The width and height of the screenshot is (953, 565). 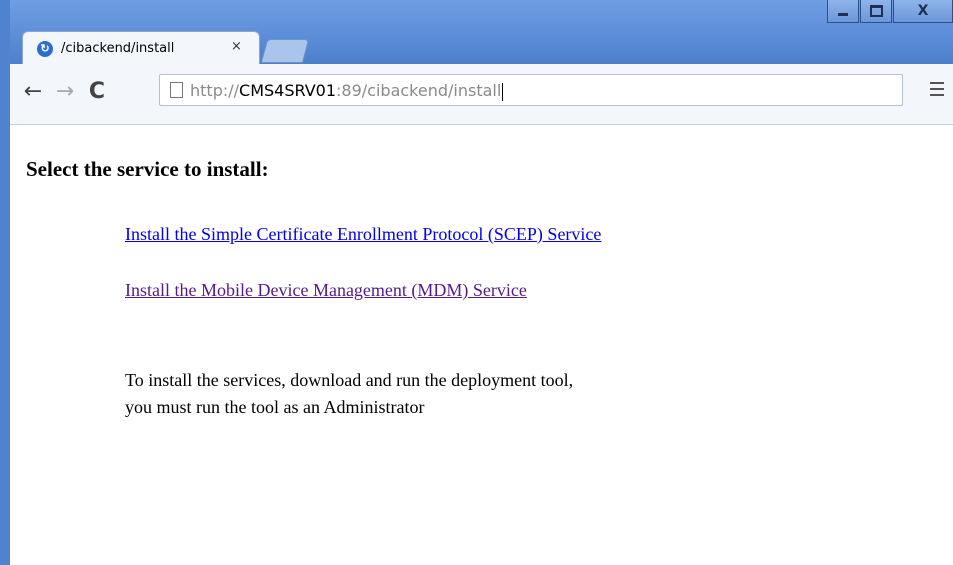 I want to click on page-heading: Select the service to install:, so click(x=147, y=169).